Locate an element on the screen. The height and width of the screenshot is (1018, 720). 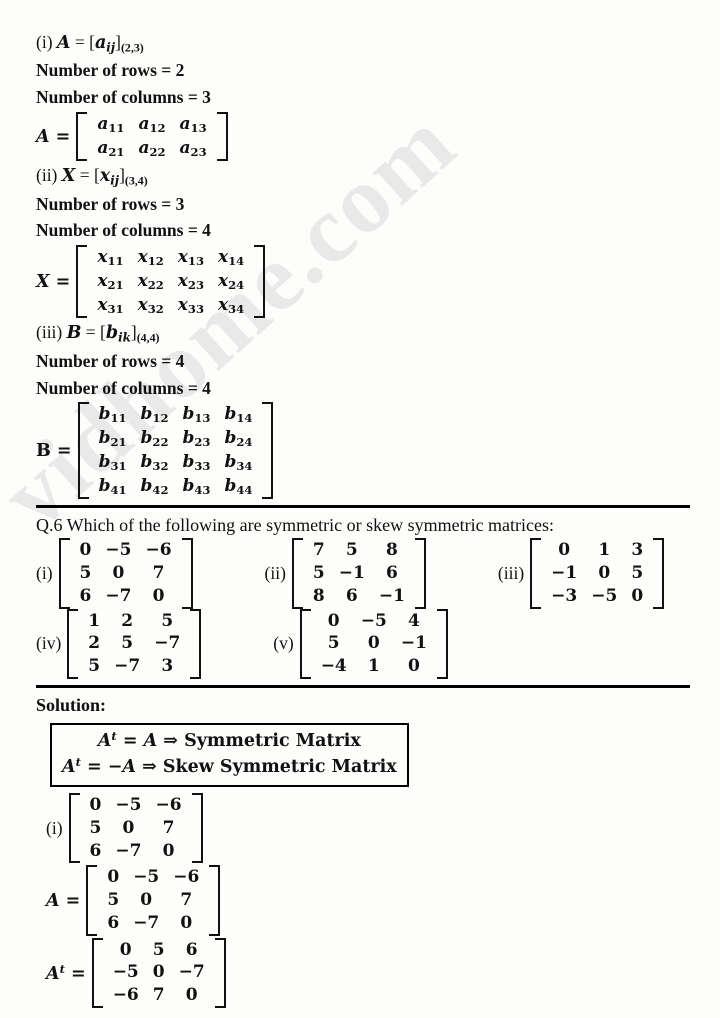
question-matrix-label: (iii) is located at coordinates (511, 572).